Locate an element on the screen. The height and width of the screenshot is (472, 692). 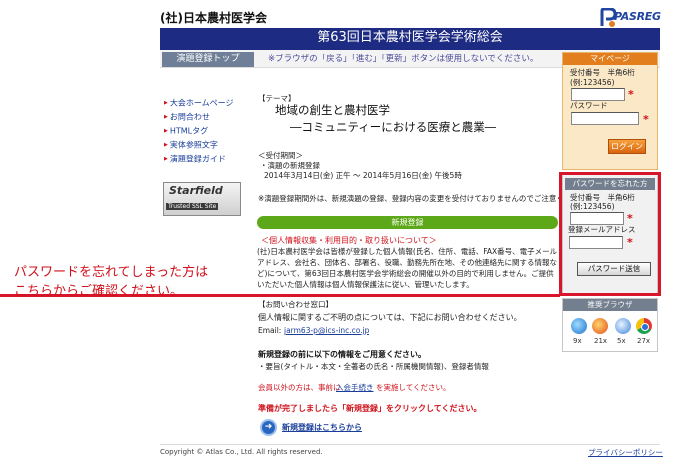
firefox-icon is located at coordinates (600, 326).